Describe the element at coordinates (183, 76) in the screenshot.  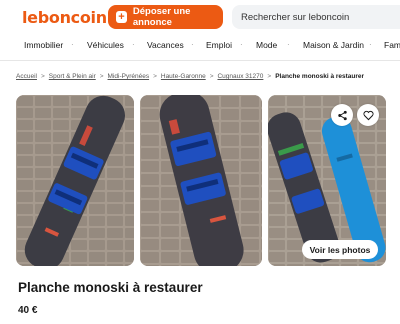
I see `breadcrumb-item: Haute-Garonne` at that location.